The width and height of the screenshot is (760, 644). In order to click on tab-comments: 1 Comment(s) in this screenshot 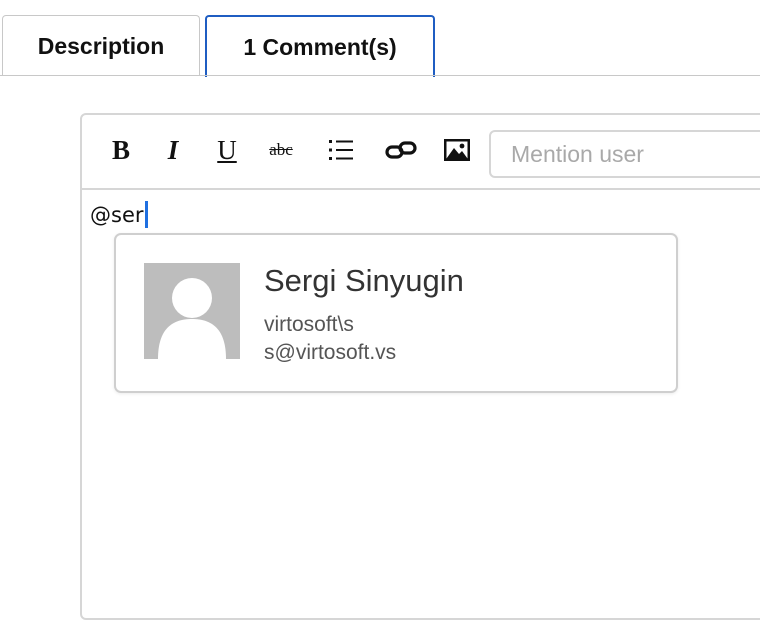, I will do `click(320, 46)`.